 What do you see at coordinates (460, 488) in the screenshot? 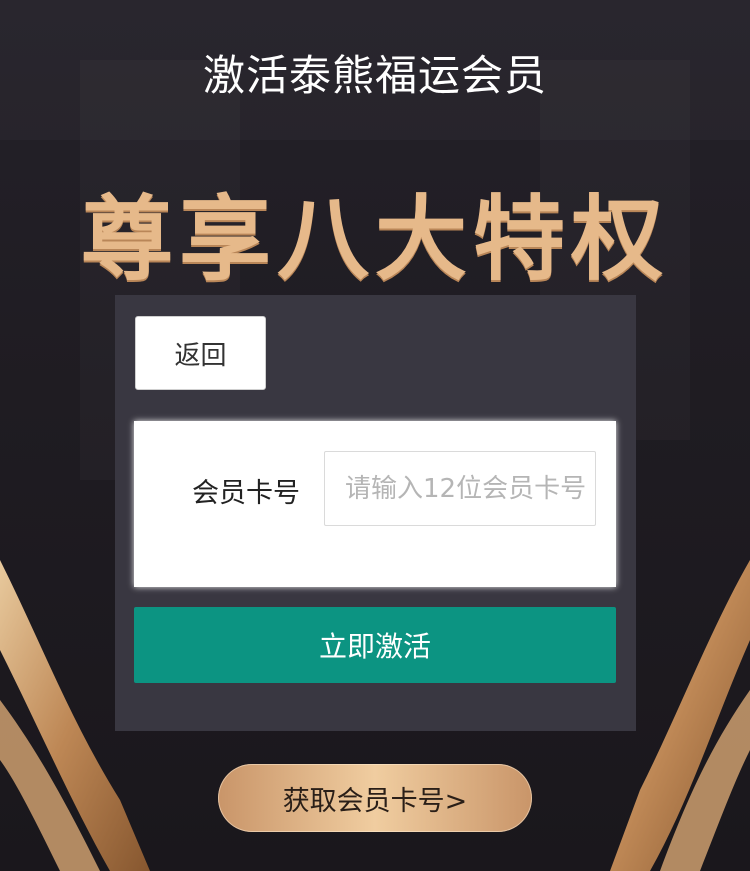
I see `card-number-input` at bounding box center [460, 488].